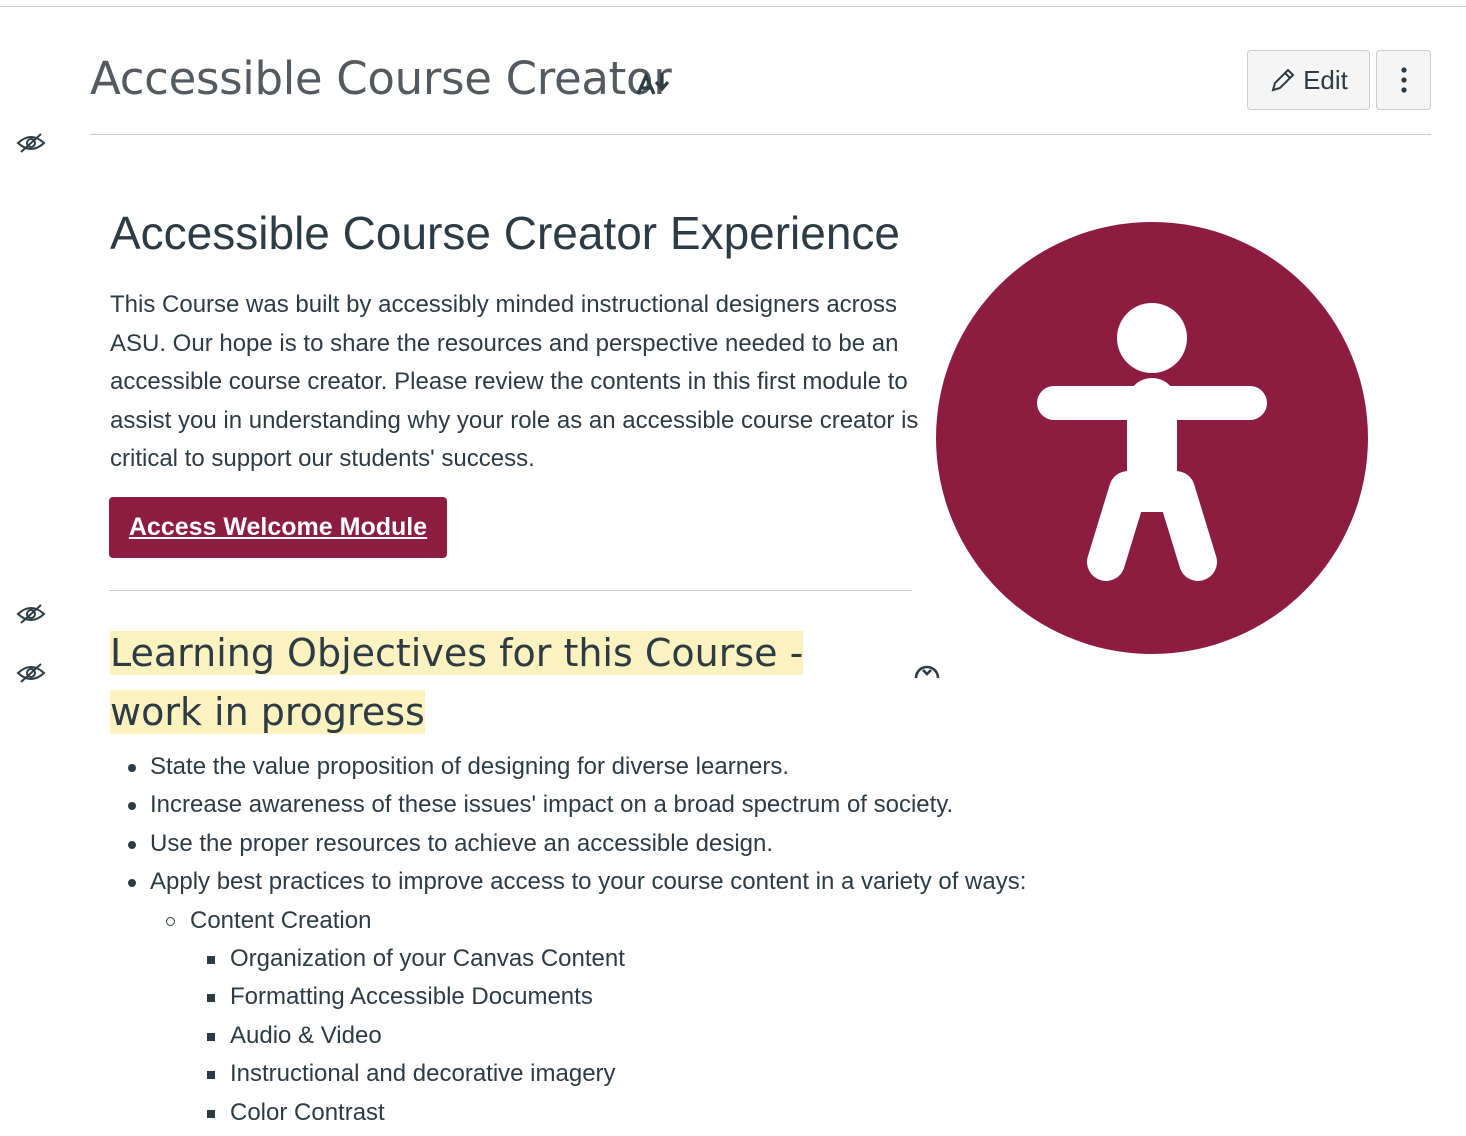 The width and height of the screenshot is (1466, 1136). I want to click on top-divider, so click(733, 6).